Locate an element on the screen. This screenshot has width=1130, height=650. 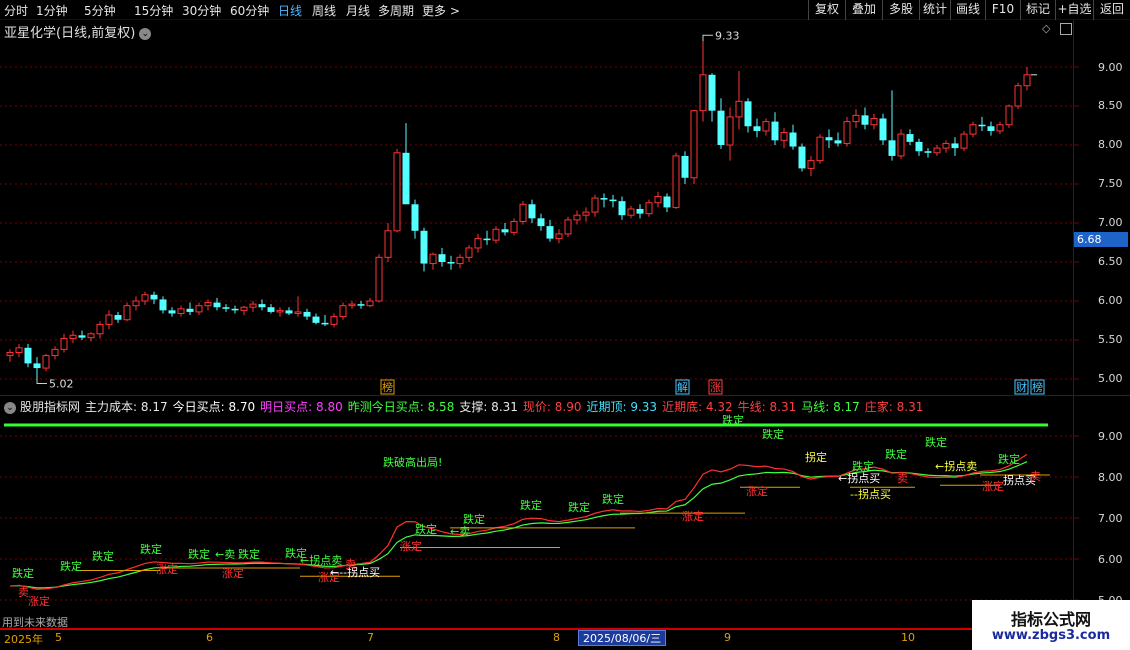
date-month: 10 is located at coordinates (908, 637).